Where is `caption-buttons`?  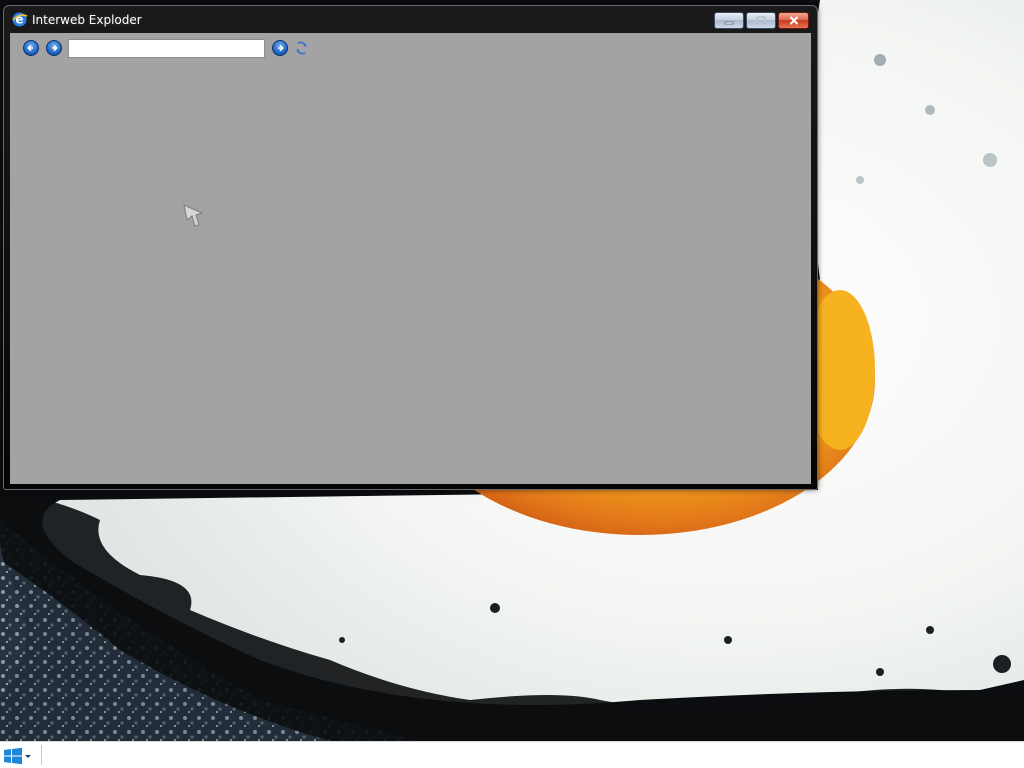 caption-buttons is located at coordinates (761, 20).